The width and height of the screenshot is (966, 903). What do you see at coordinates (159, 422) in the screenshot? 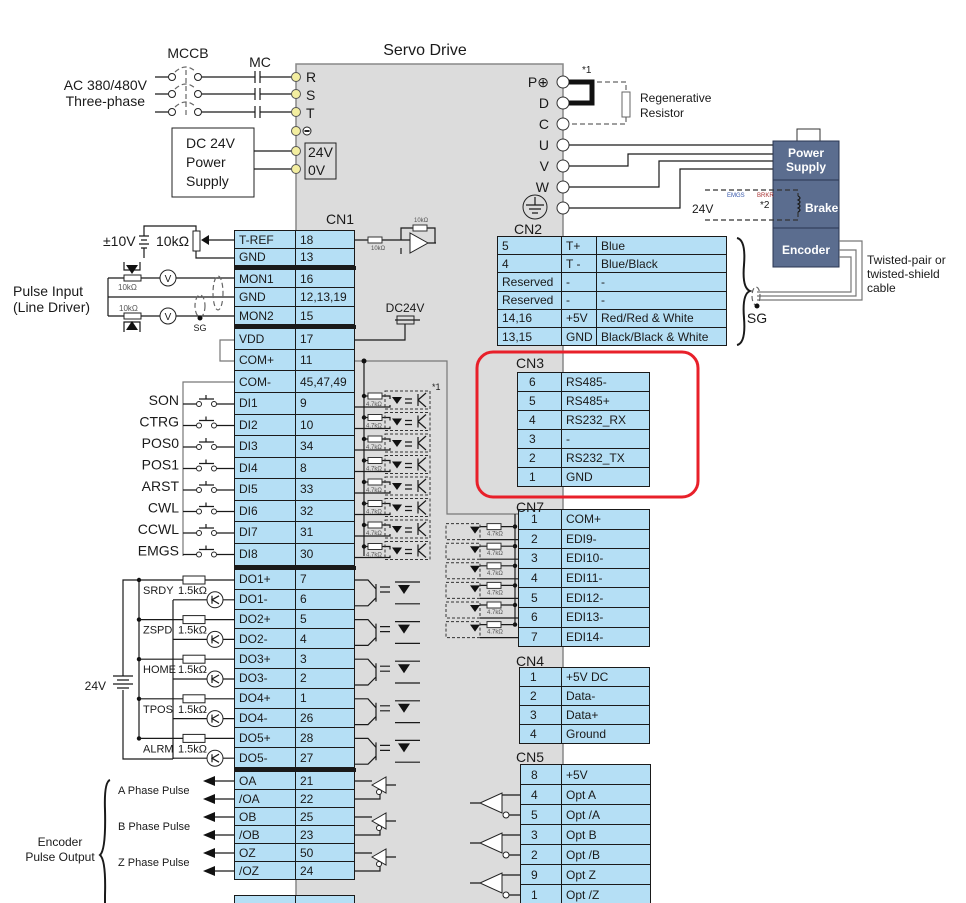
I see `di-name: CTRG` at bounding box center [159, 422].